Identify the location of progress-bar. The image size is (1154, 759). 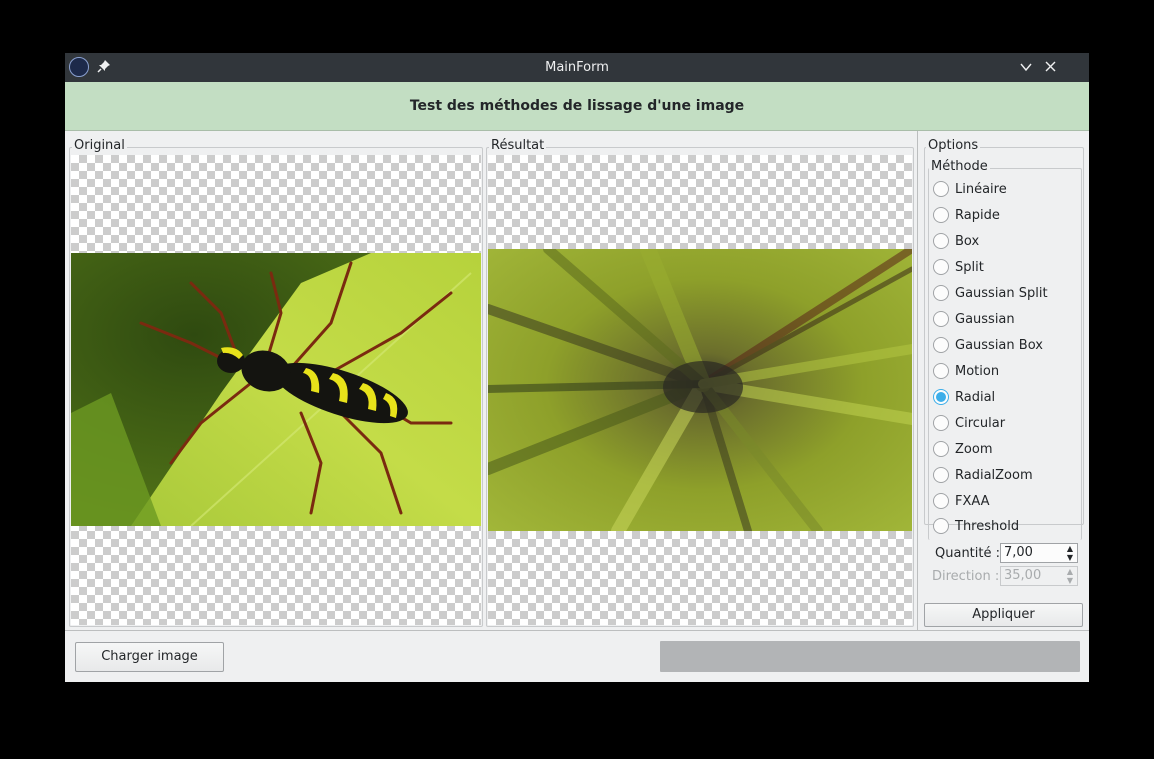
(870, 656).